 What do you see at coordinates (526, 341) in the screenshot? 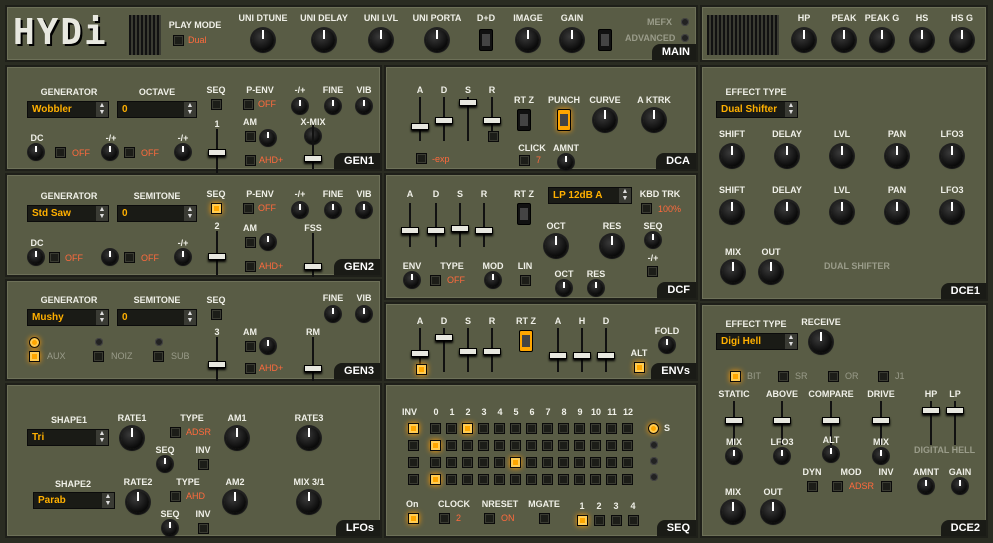
I see `envs-rtz-switch` at bounding box center [526, 341].